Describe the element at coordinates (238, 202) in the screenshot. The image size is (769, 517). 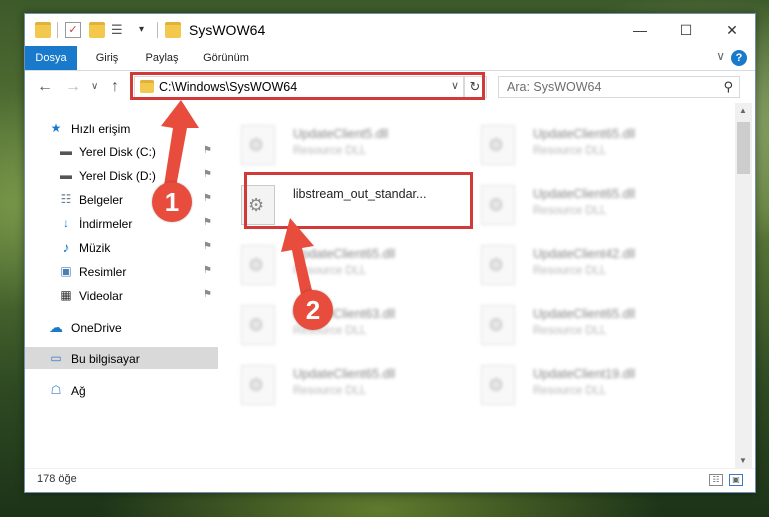
I see `annotation-arrows` at that location.